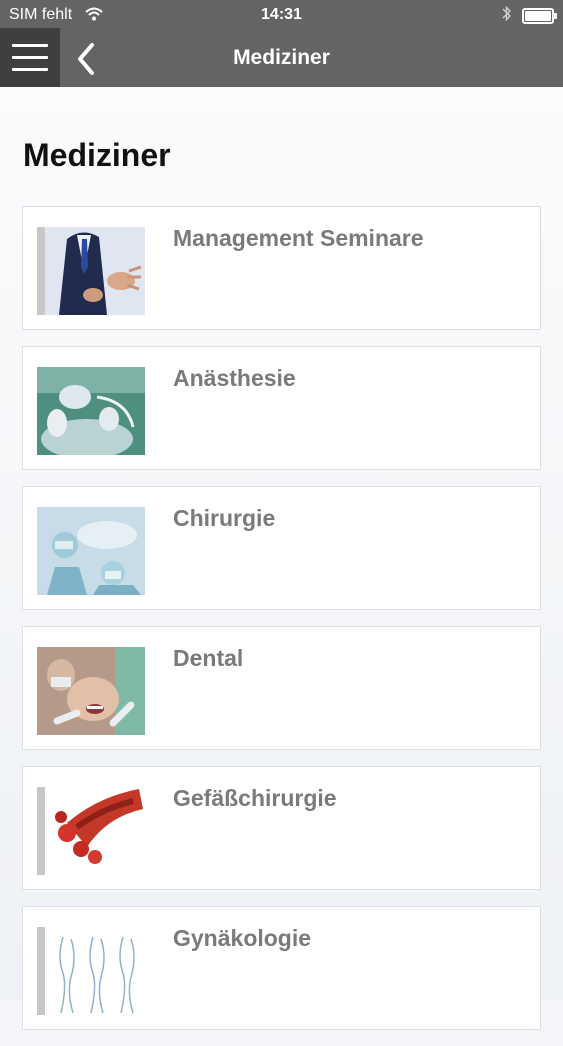  Describe the element at coordinates (242, 938) in the screenshot. I see `list-item-label: Gynäkologie` at that location.